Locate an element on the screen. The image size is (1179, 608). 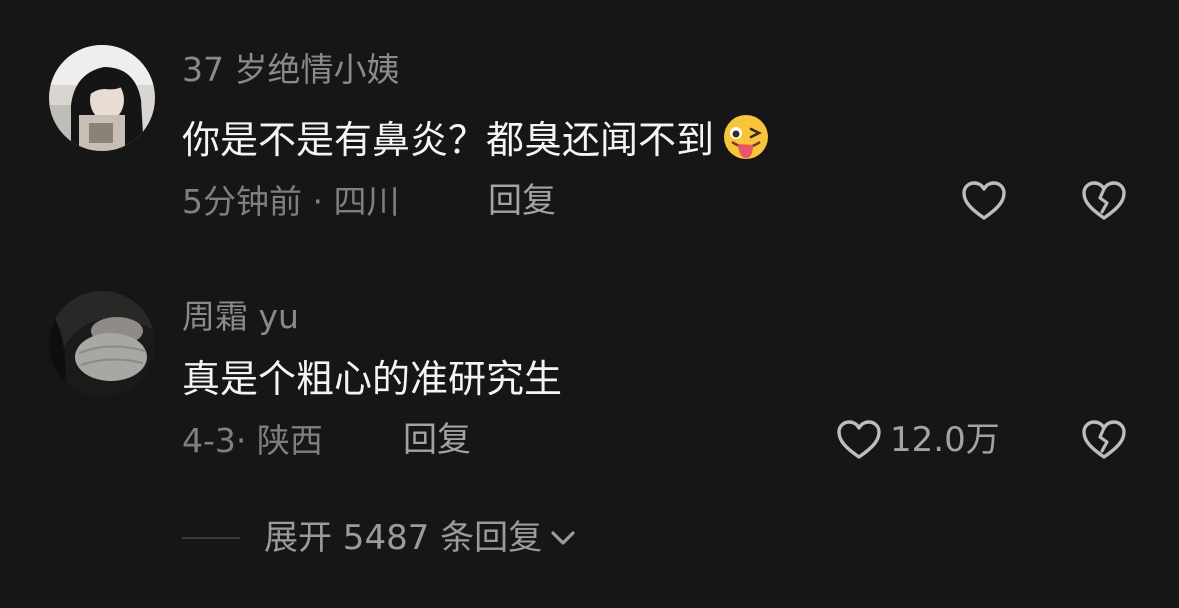
divider is located at coordinates (211, 538).